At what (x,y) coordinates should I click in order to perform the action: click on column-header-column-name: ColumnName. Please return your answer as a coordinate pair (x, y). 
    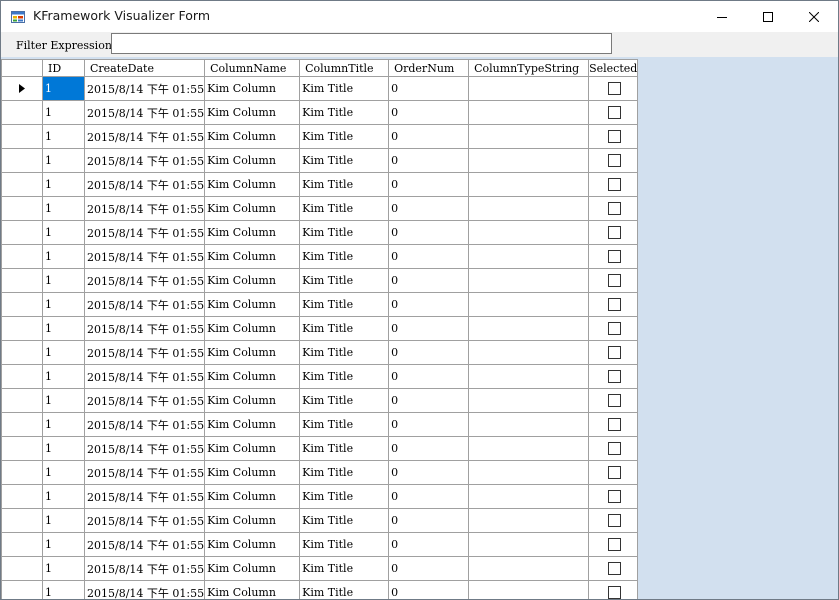
    Looking at the image, I should click on (252, 68).